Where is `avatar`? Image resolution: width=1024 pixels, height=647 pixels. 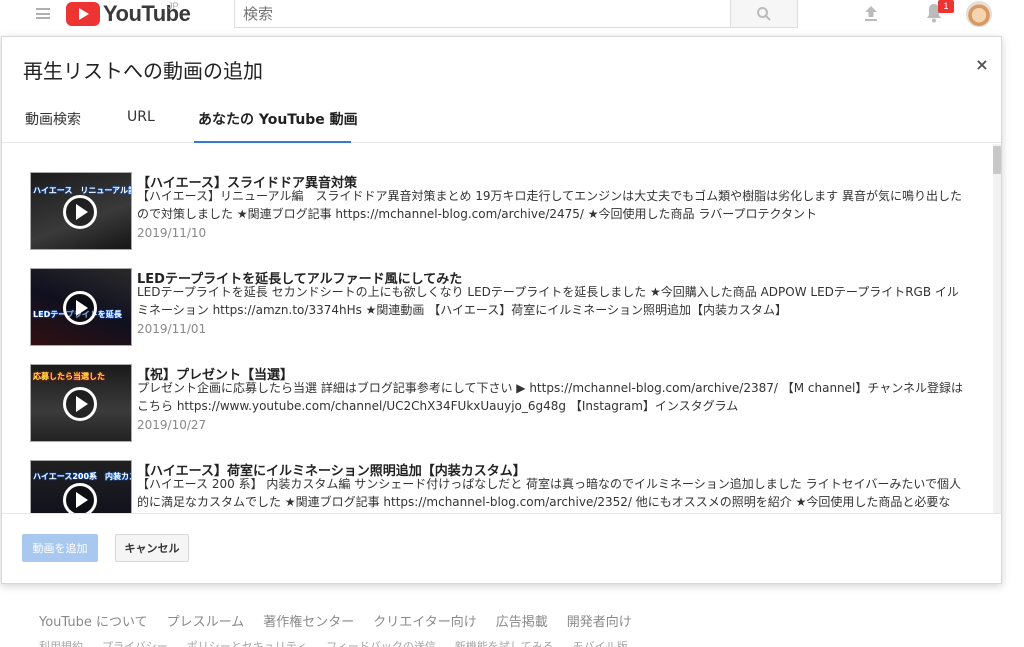 avatar is located at coordinates (979, 14).